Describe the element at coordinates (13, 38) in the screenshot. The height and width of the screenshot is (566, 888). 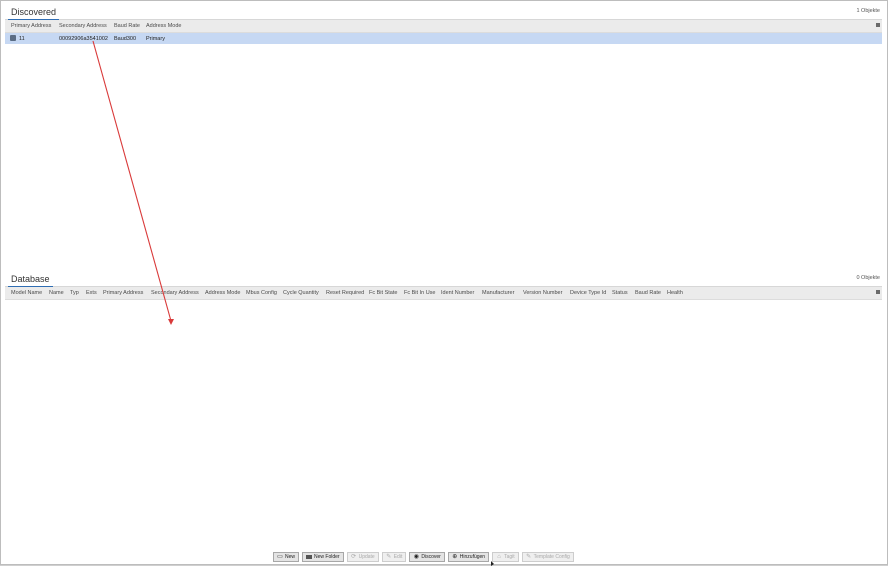
I see `device-icon` at that location.